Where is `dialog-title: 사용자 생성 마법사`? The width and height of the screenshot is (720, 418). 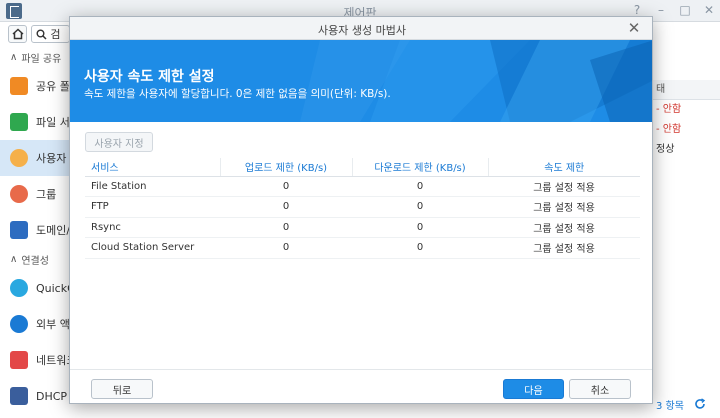
dialog-title: 사용자 생성 마법사 is located at coordinates (362, 30).